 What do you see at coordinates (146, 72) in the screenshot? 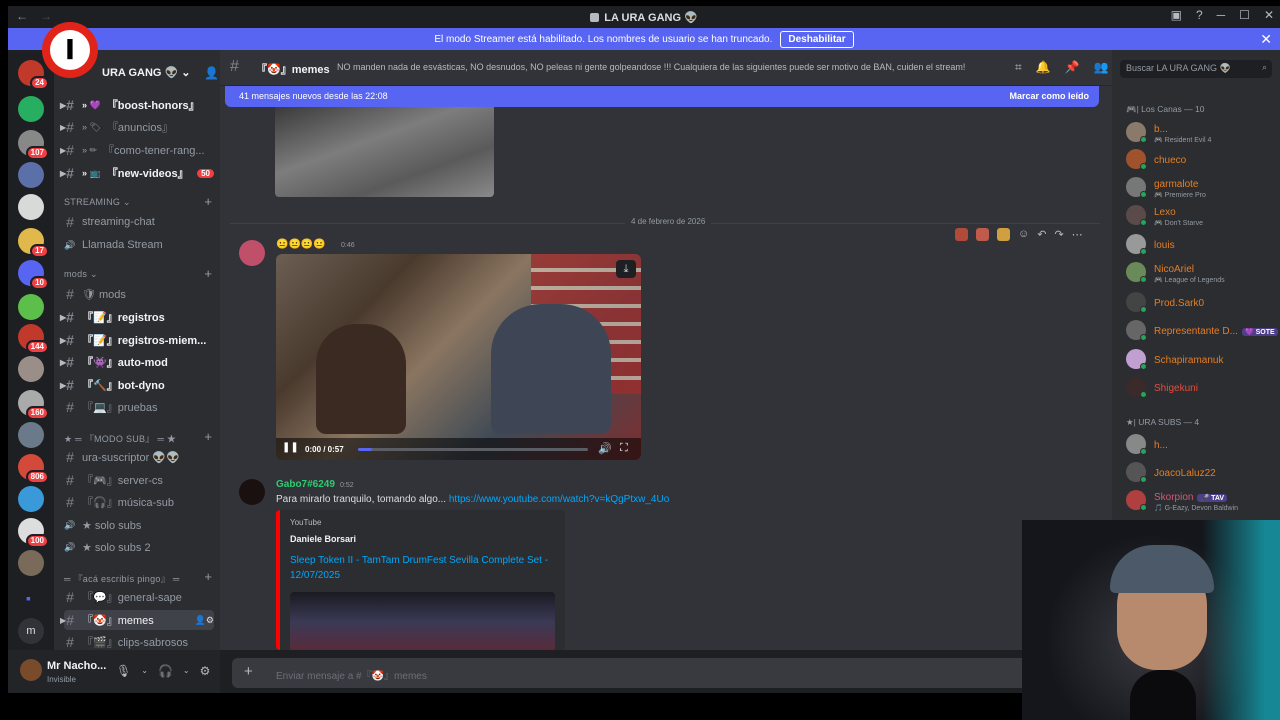
I see `server-name: URA GANG 👽 ⌄` at bounding box center [146, 72].